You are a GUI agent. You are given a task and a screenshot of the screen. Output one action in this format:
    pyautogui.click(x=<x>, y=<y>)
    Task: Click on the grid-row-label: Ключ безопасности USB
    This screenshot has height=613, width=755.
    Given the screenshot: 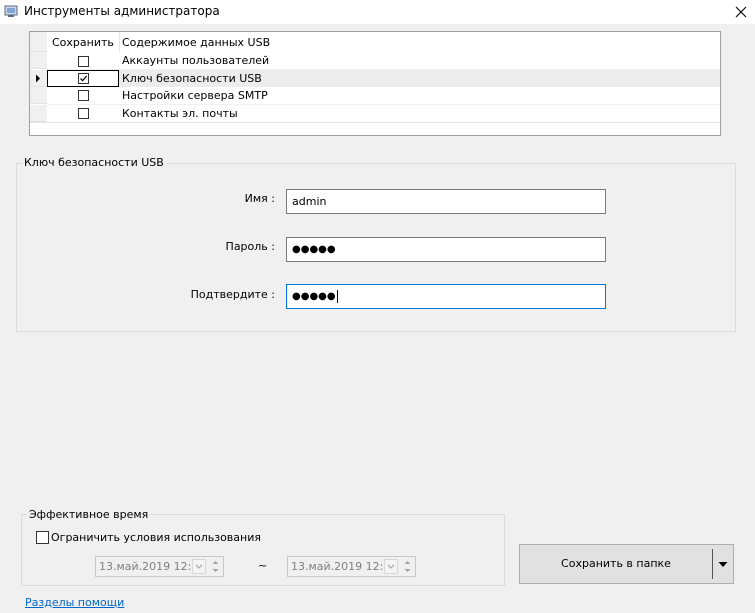 What is the action you would take?
    pyautogui.click(x=417, y=78)
    